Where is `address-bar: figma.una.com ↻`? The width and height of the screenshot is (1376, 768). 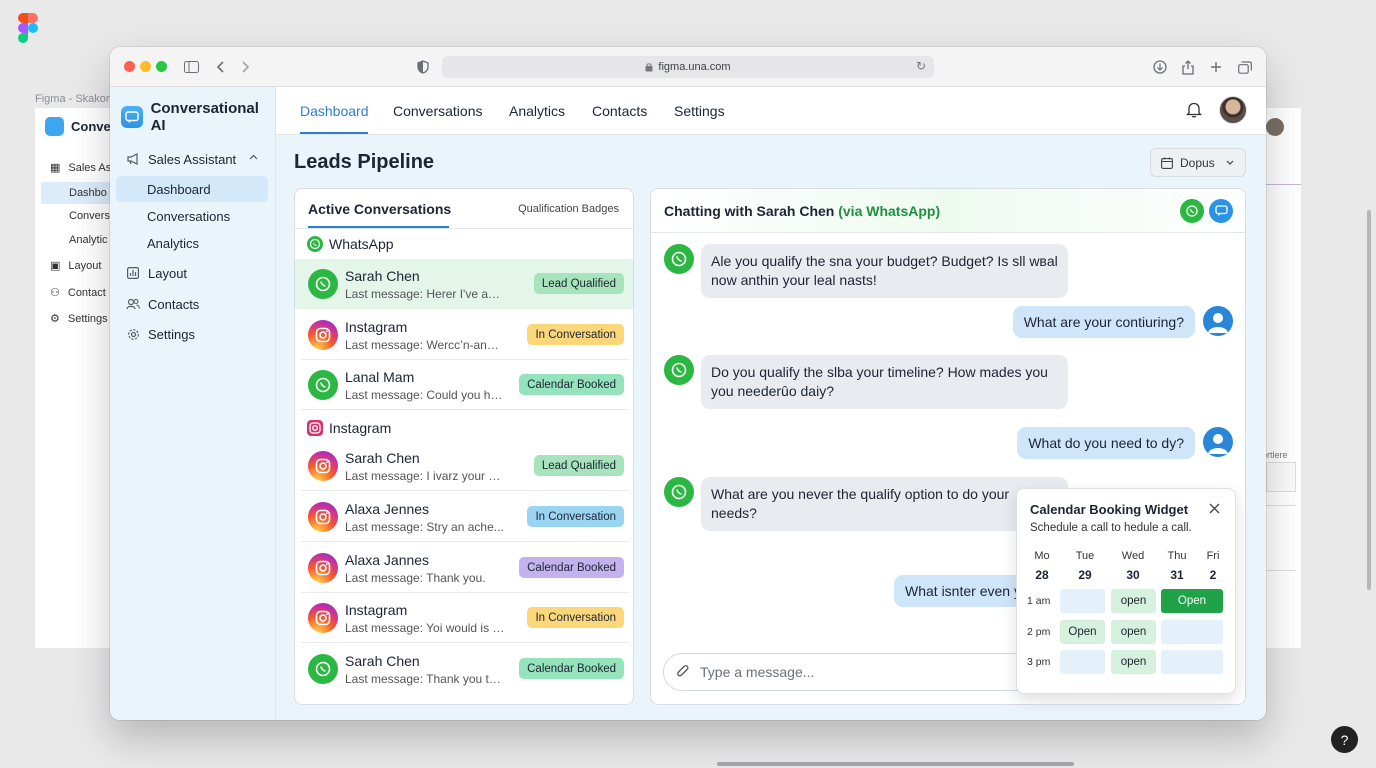
address-bar: figma.una.com ↻ is located at coordinates (688, 67).